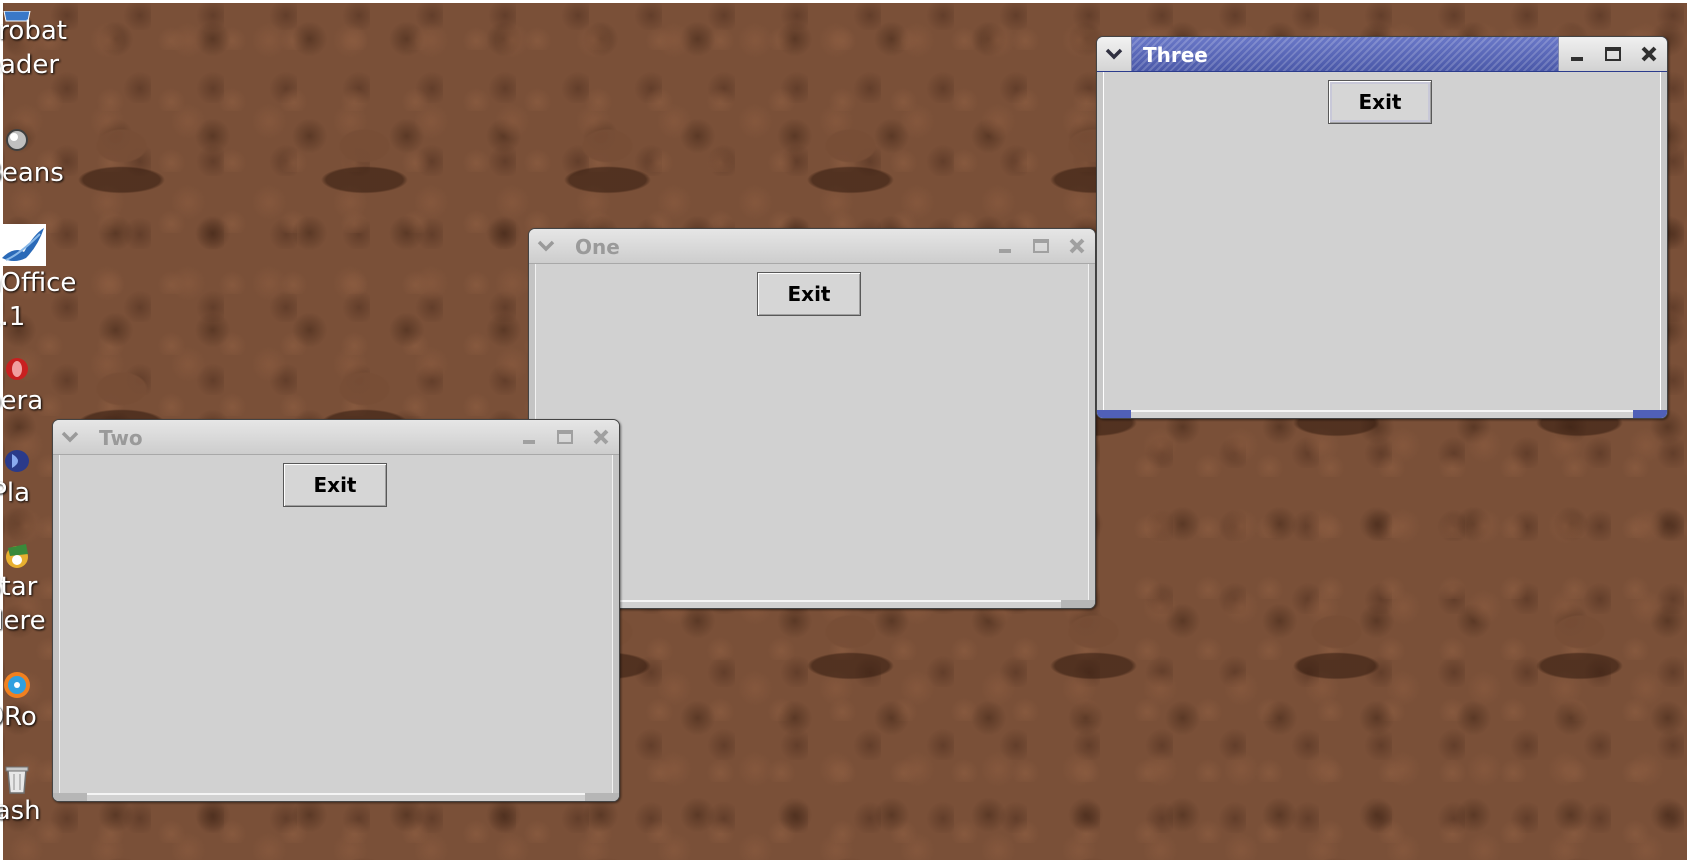  What do you see at coordinates (23, 245) in the screenshot?
I see `openoffice-icon` at bounding box center [23, 245].